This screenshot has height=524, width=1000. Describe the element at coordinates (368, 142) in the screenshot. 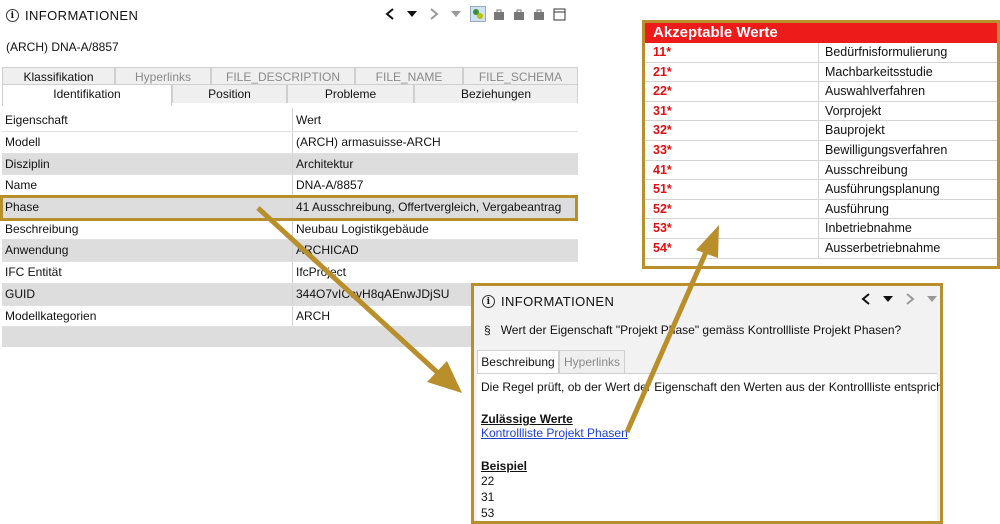

I see `property-value: (ARCH) armasuisse-ARCH` at that location.